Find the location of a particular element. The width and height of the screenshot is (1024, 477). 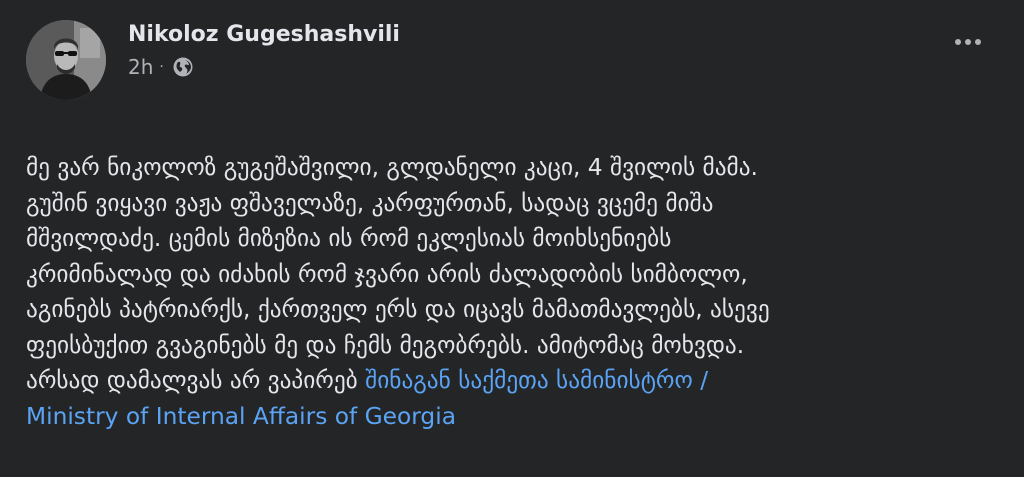

avatar-photo is located at coordinates (66, 60).